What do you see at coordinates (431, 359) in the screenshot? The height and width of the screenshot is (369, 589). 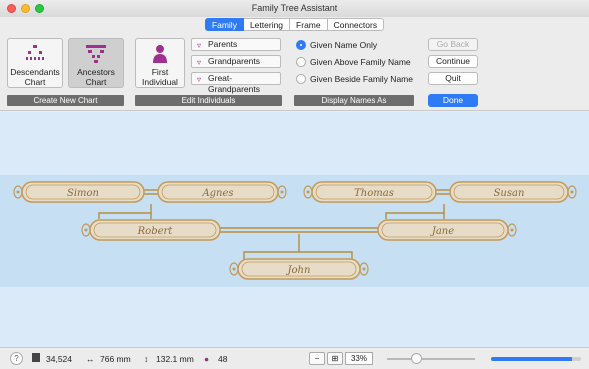 I see `zoom-slider-track` at bounding box center [431, 359].